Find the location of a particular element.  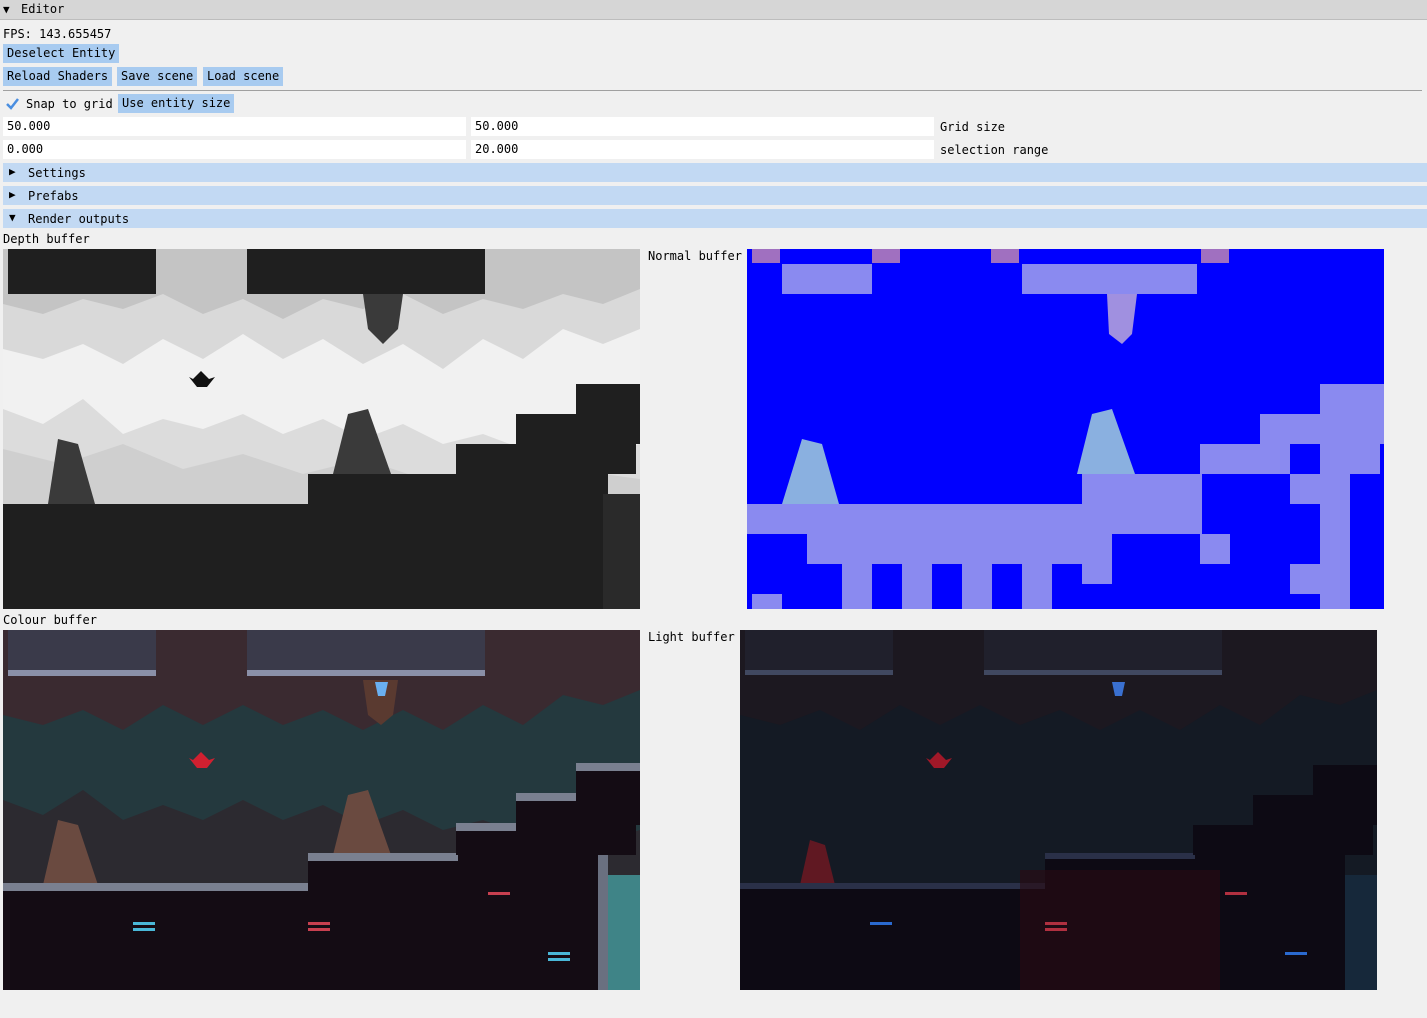

prefabs-header-label: Prefabs is located at coordinates (53, 196).